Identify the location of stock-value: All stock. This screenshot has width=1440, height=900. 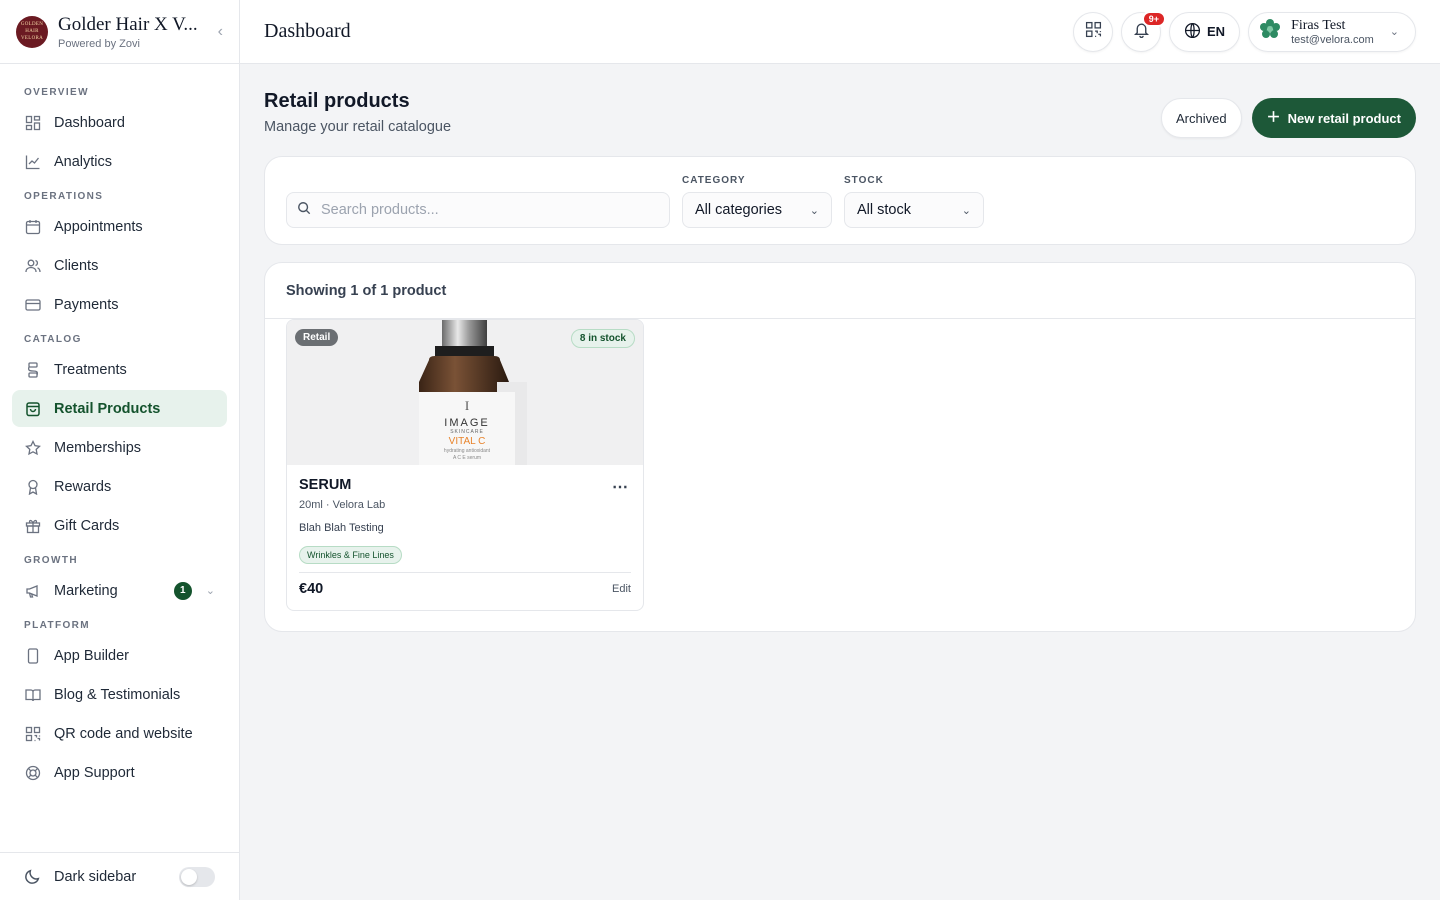
(884, 210).